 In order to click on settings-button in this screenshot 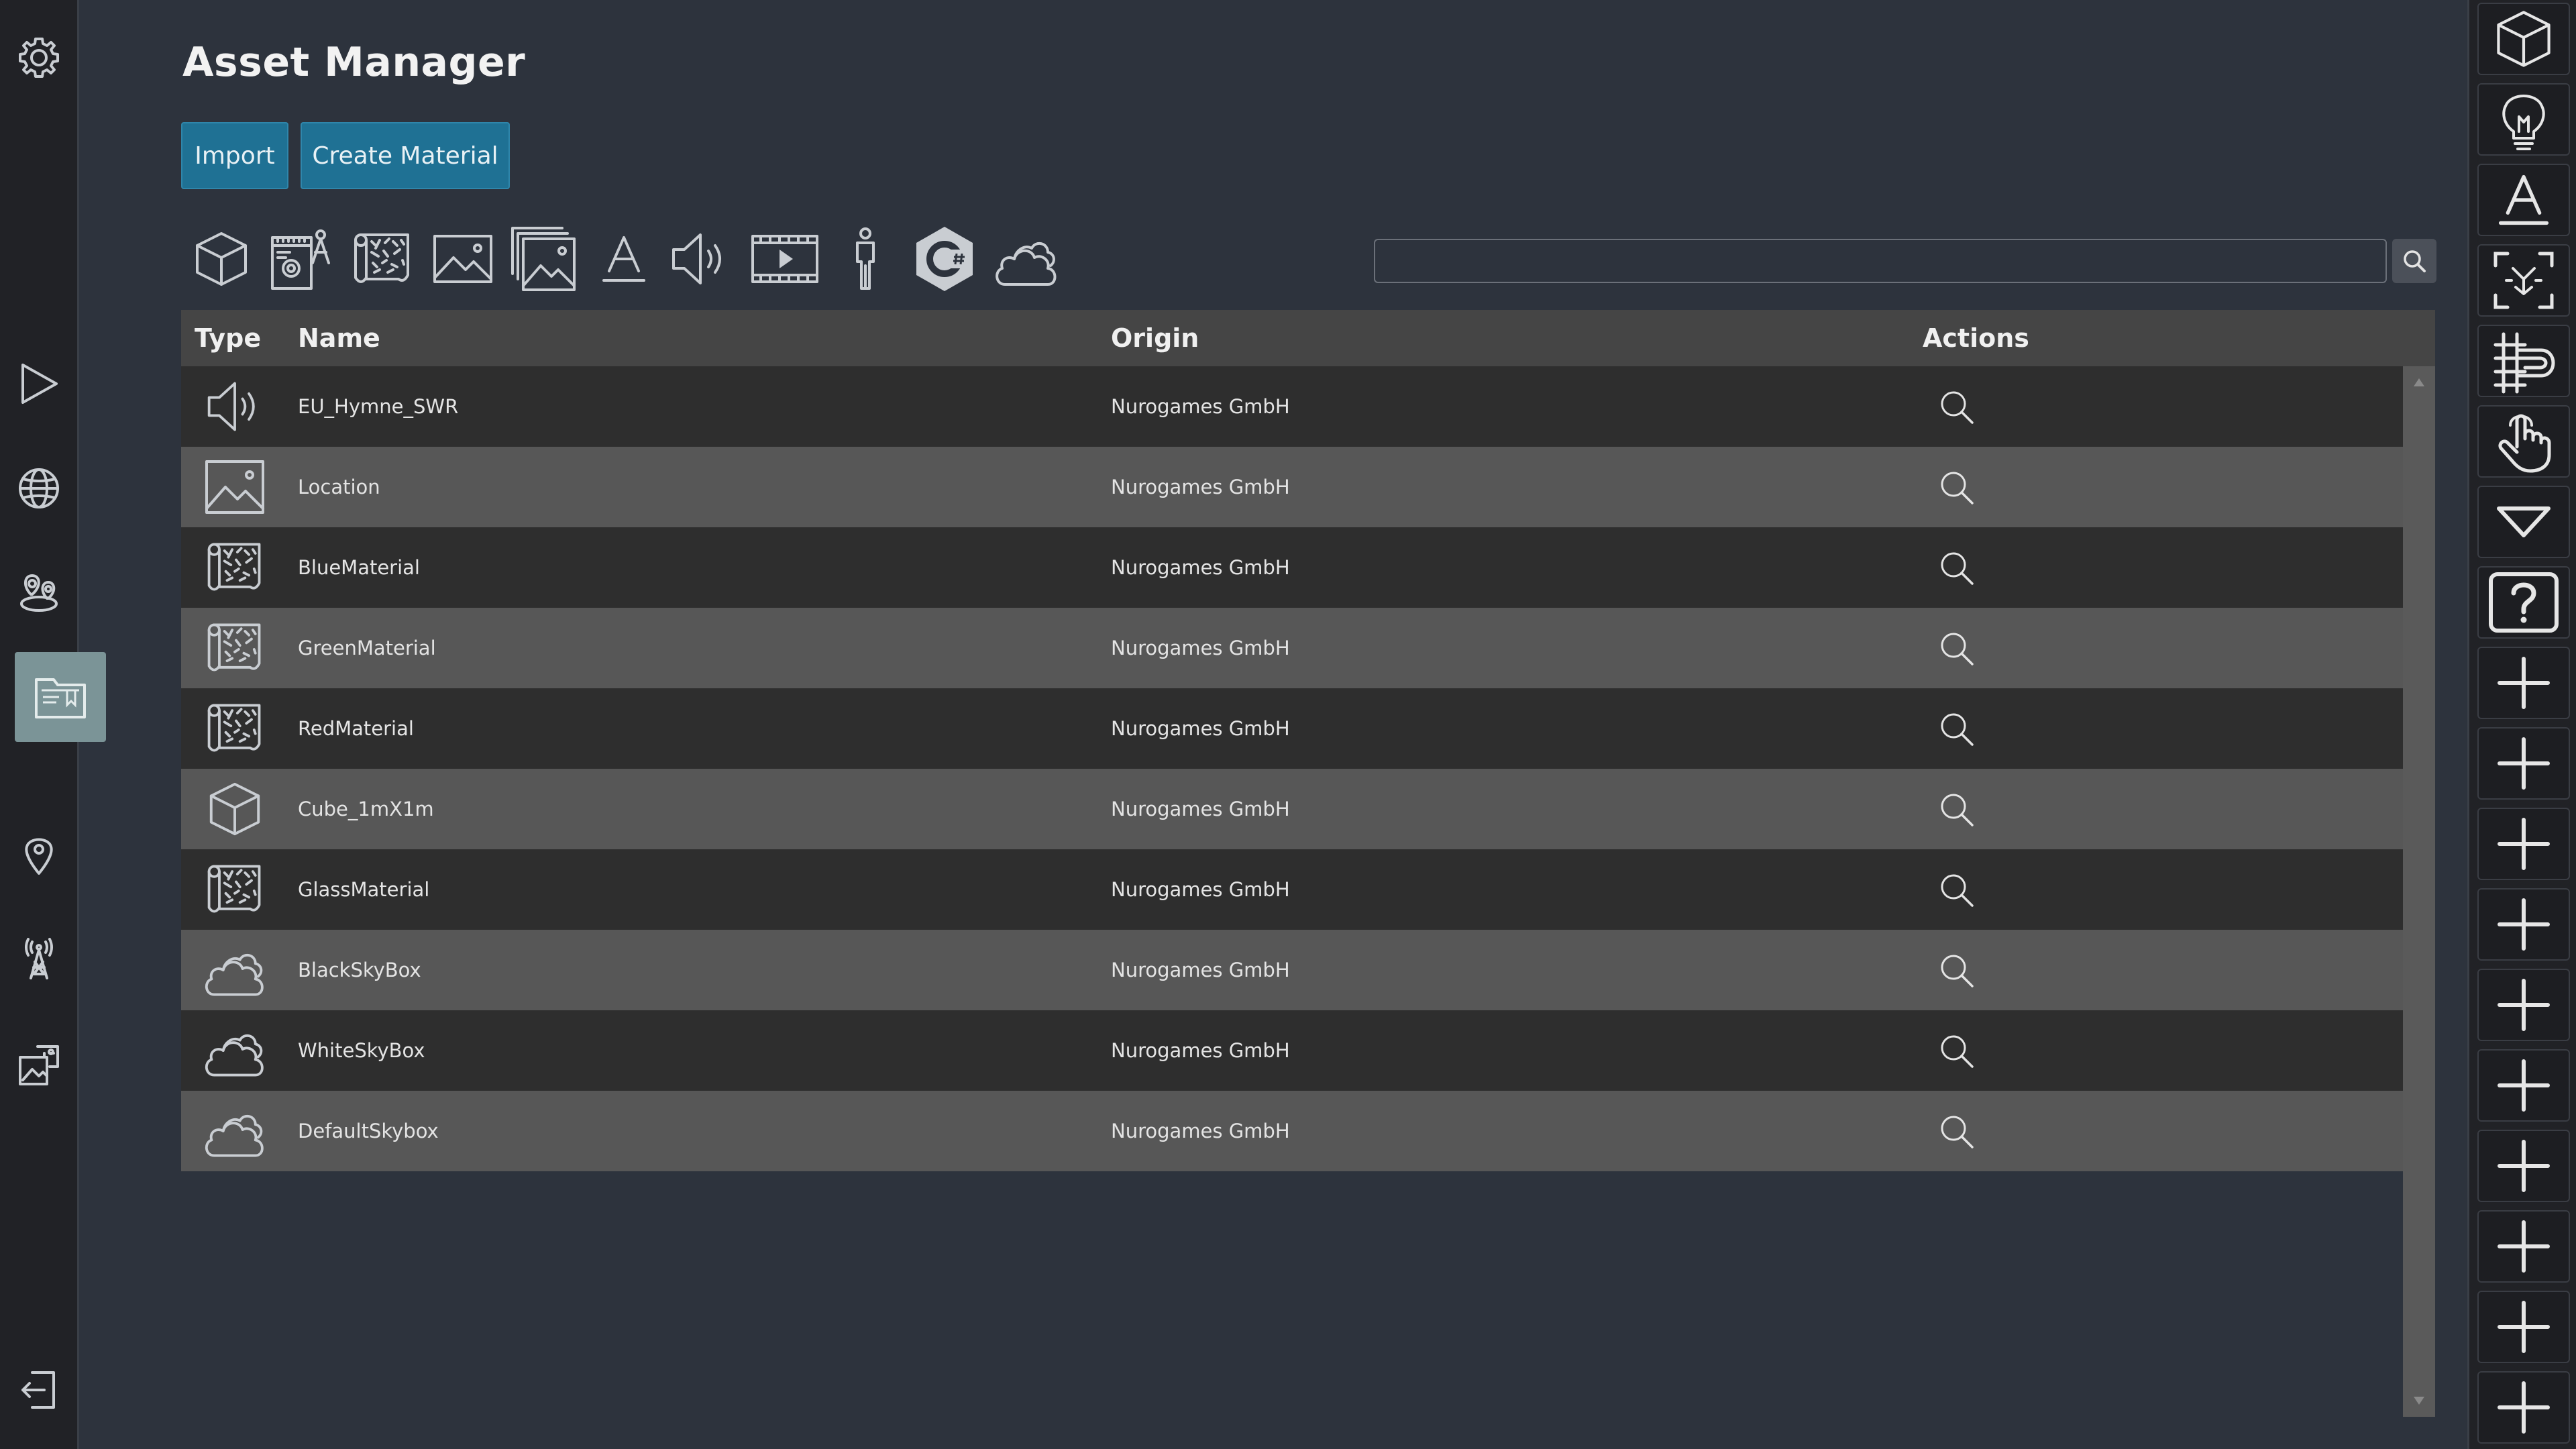, I will do `click(38, 57)`.